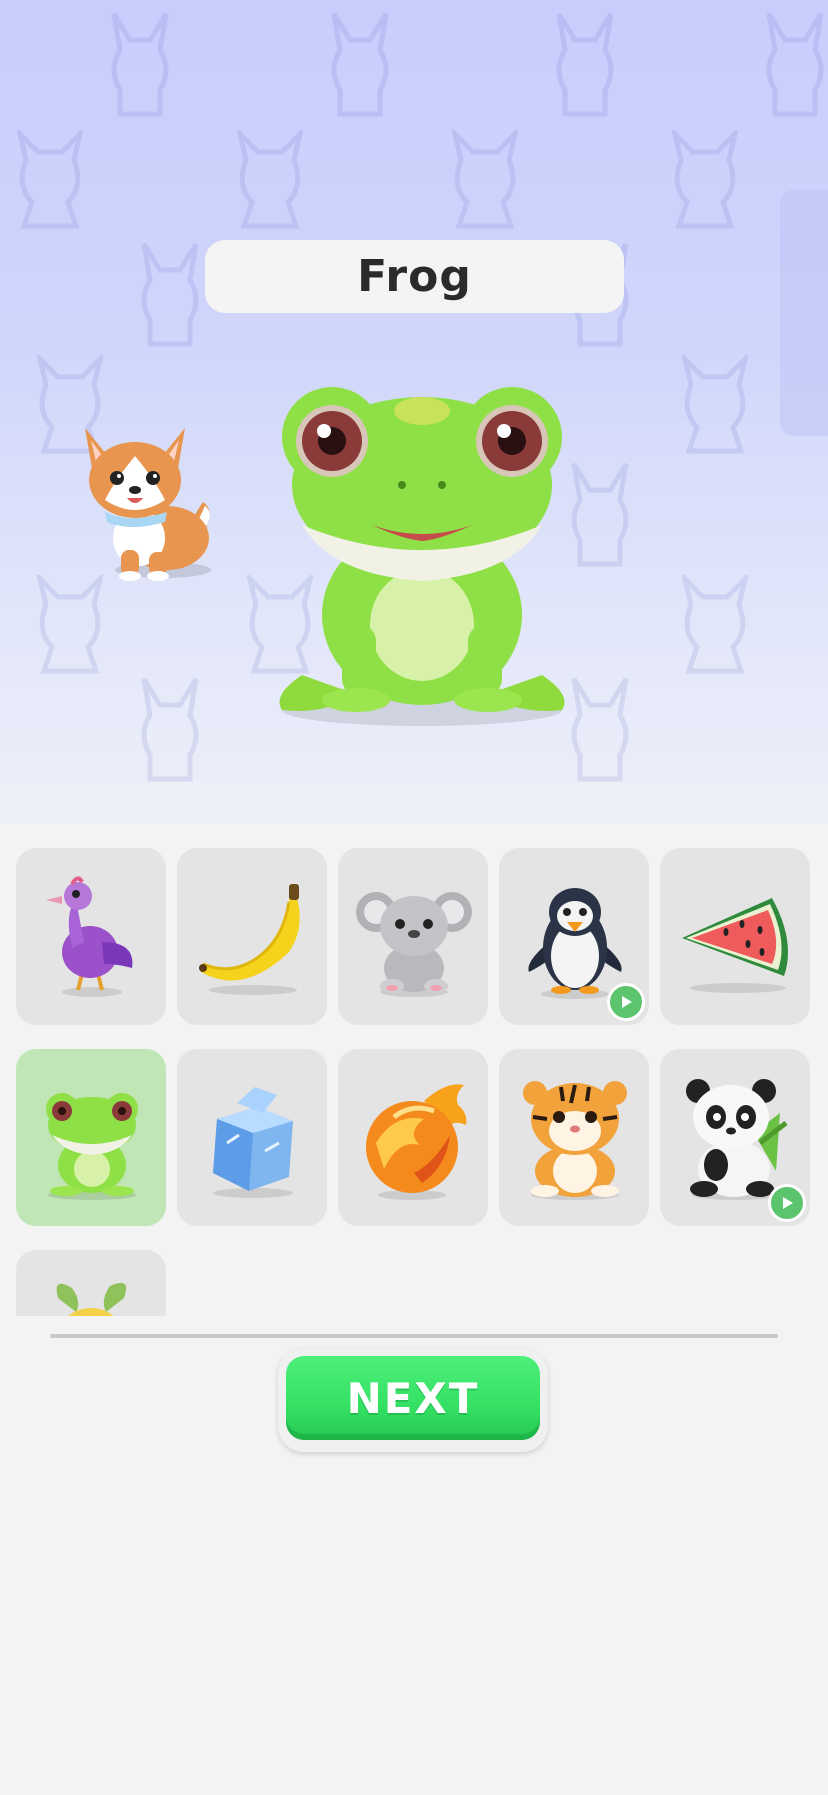  What do you see at coordinates (422, 556) in the screenshot?
I see `frog-character-icon` at bounding box center [422, 556].